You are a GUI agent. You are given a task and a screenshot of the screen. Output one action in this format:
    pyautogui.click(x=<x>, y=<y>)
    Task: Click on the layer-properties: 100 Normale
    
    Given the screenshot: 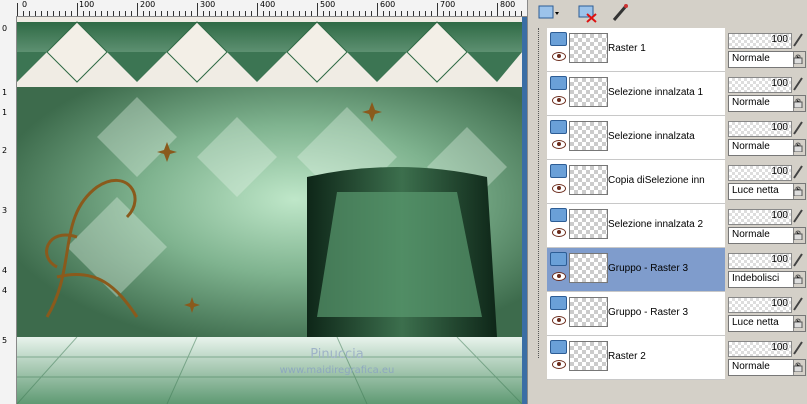 What is the action you would take?
    pyautogui.click(x=767, y=358)
    